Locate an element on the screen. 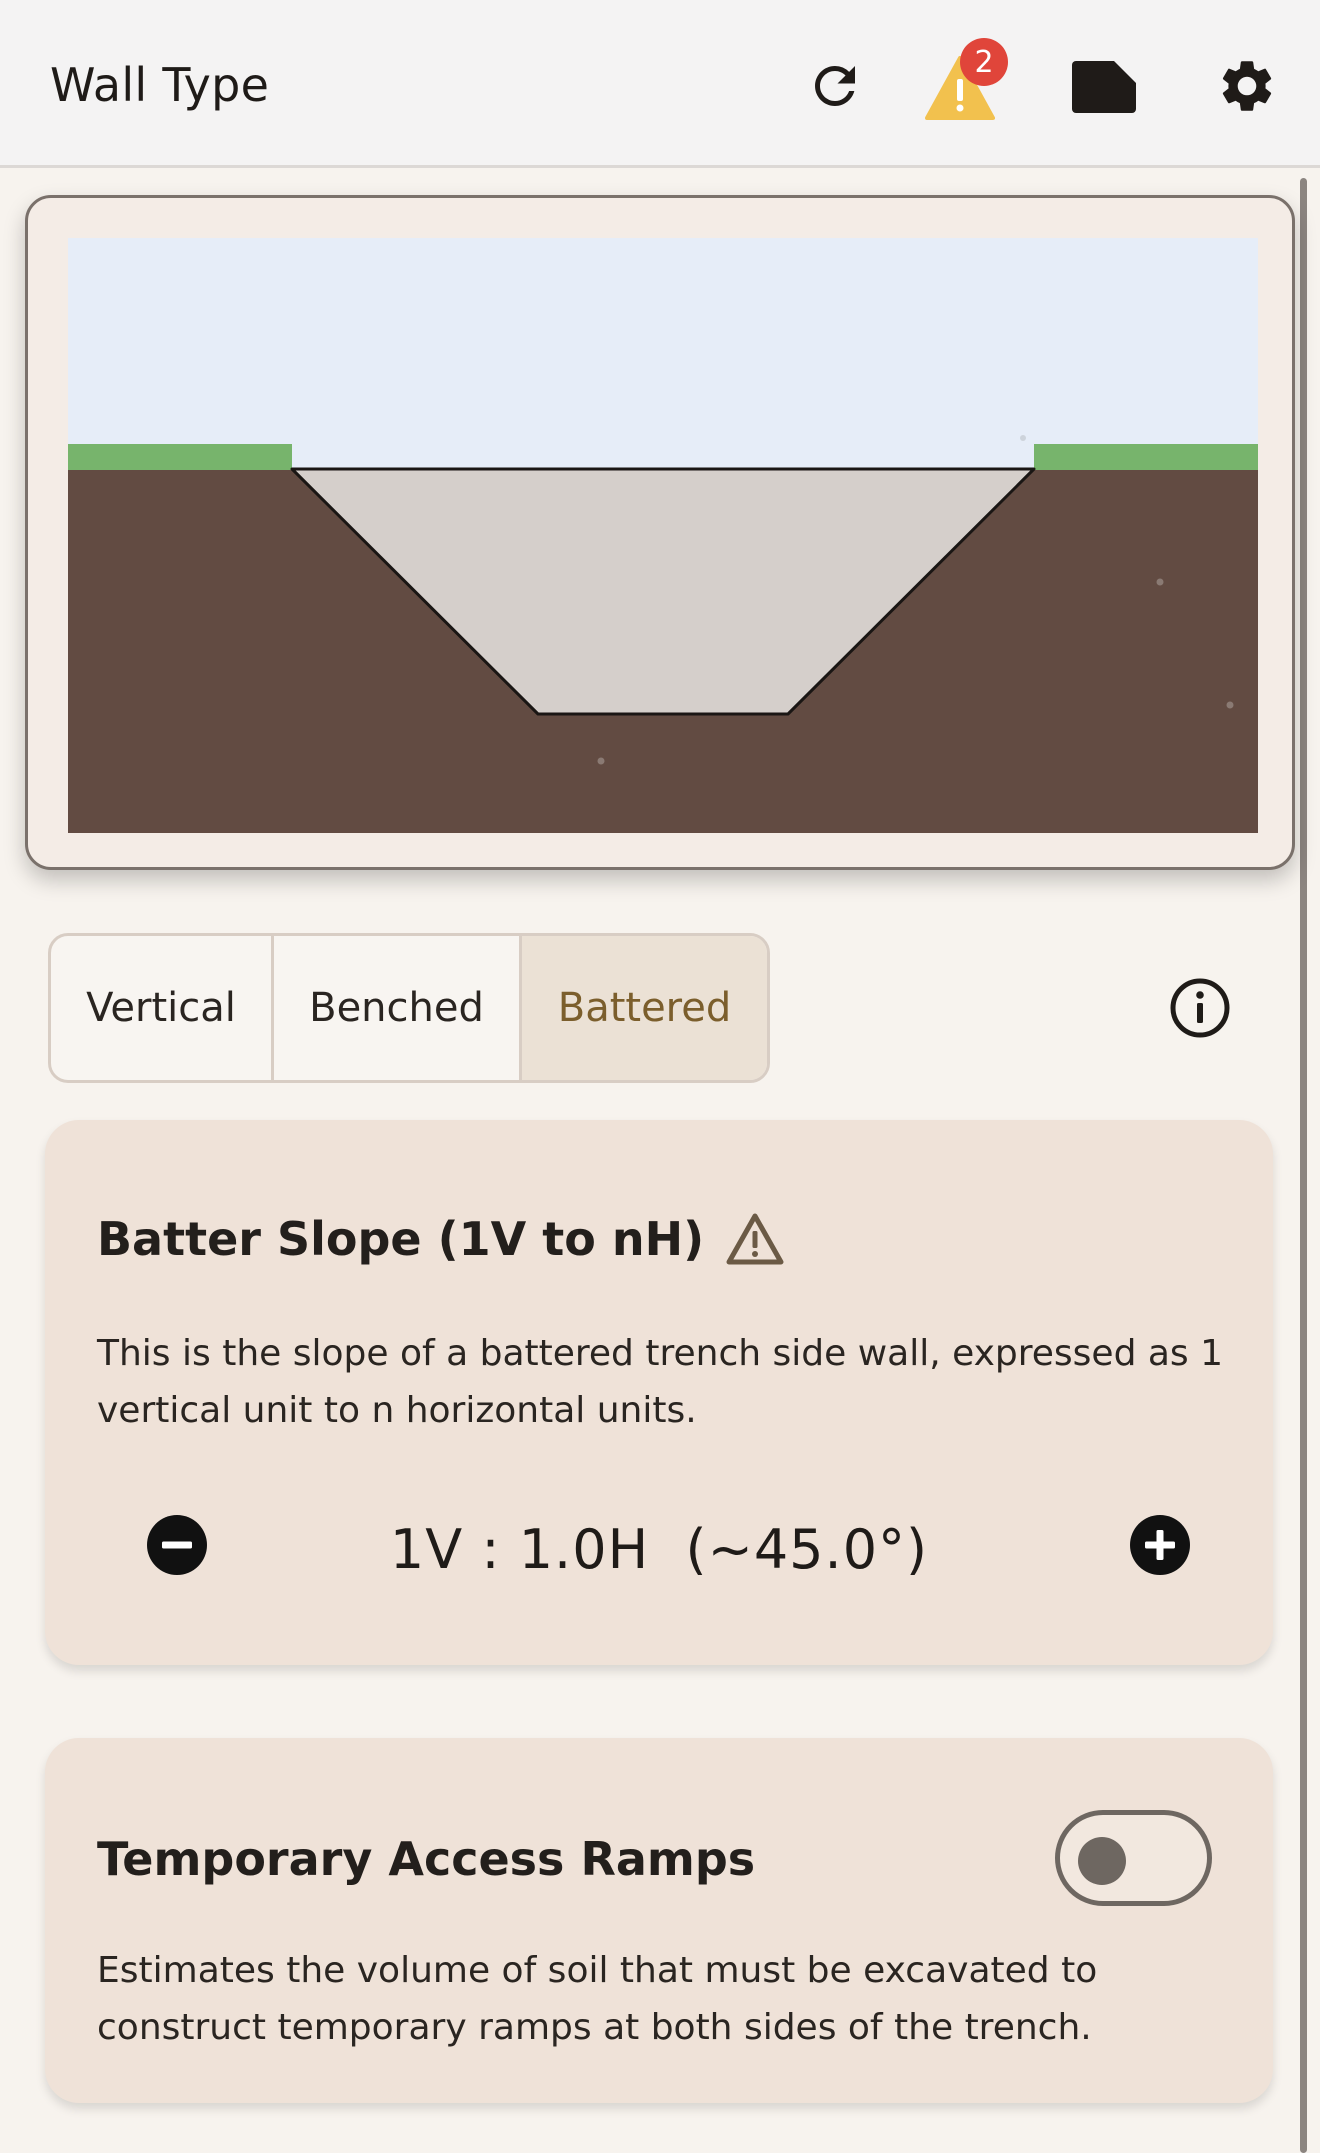 This screenshot has width=1320, height=2153. settings-button is located at coordinates (1247, 86).